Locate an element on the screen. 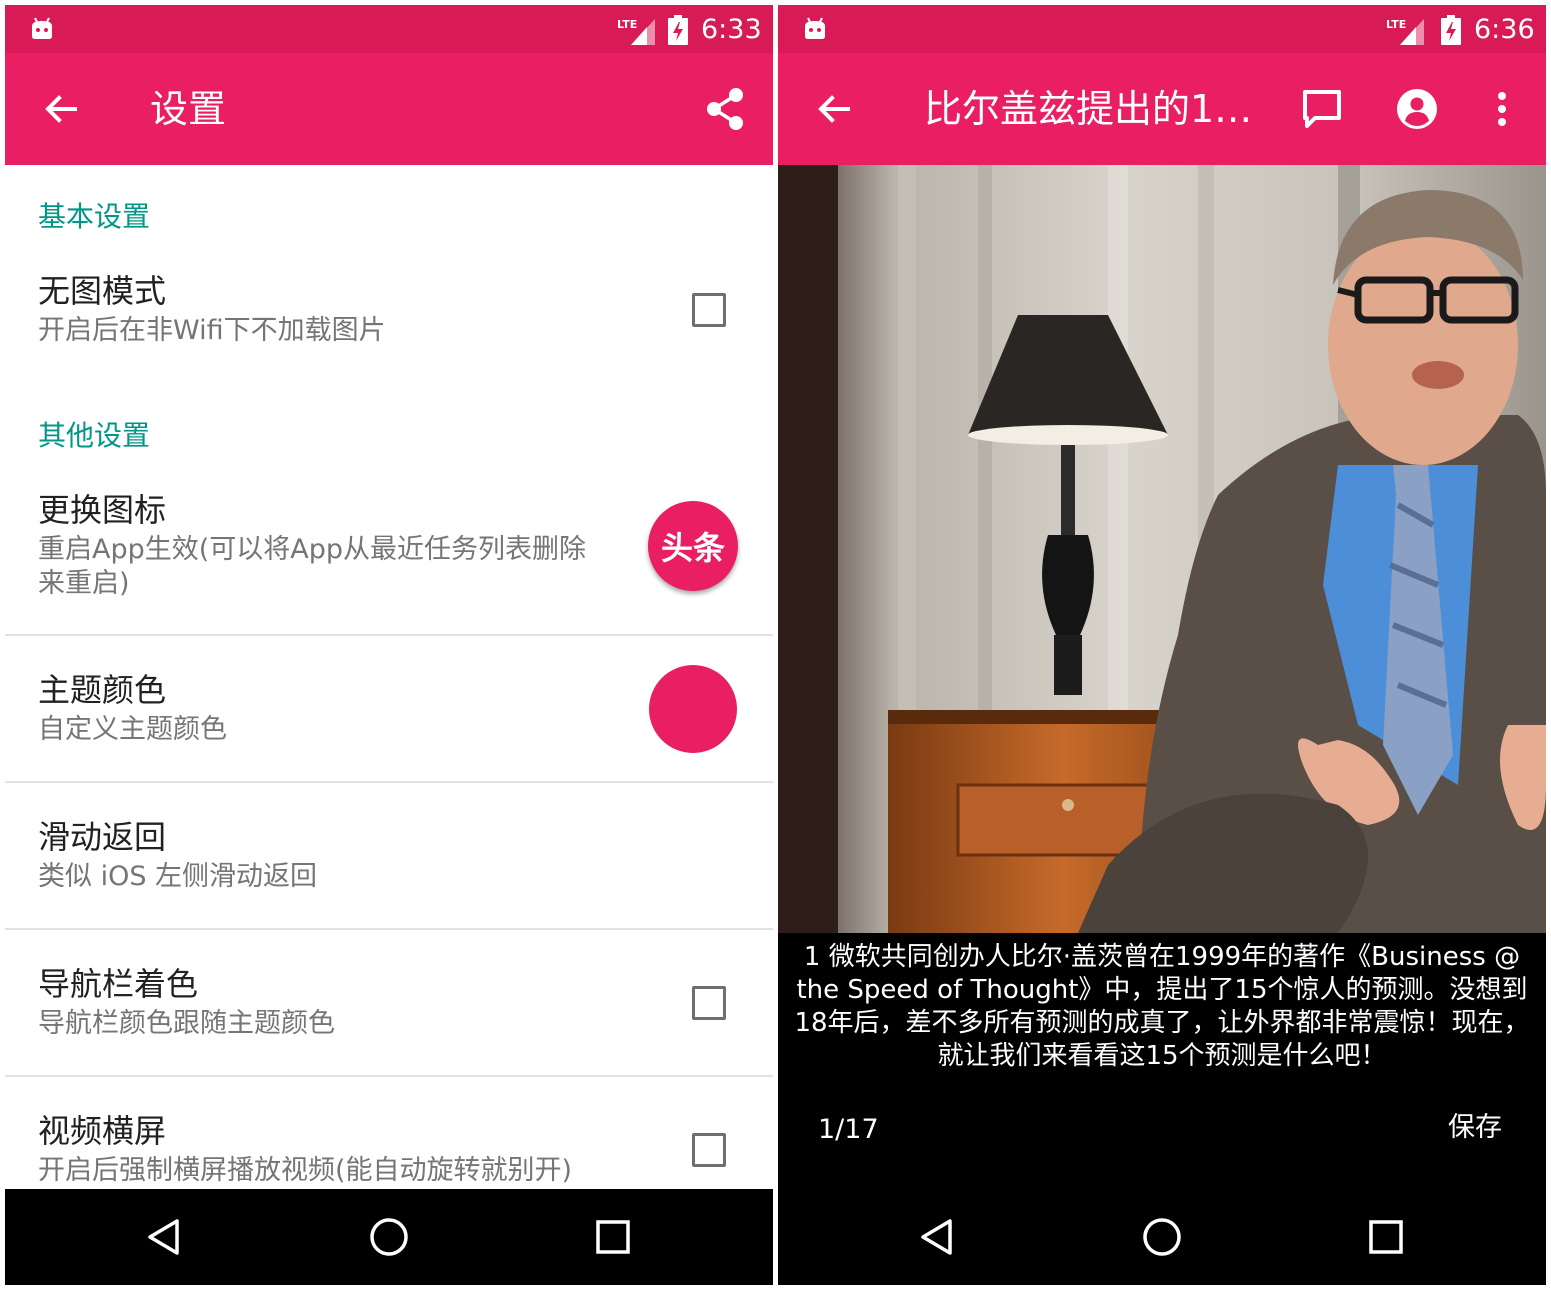  category-basic: 基本设置 is located at coordinates (94, 216).